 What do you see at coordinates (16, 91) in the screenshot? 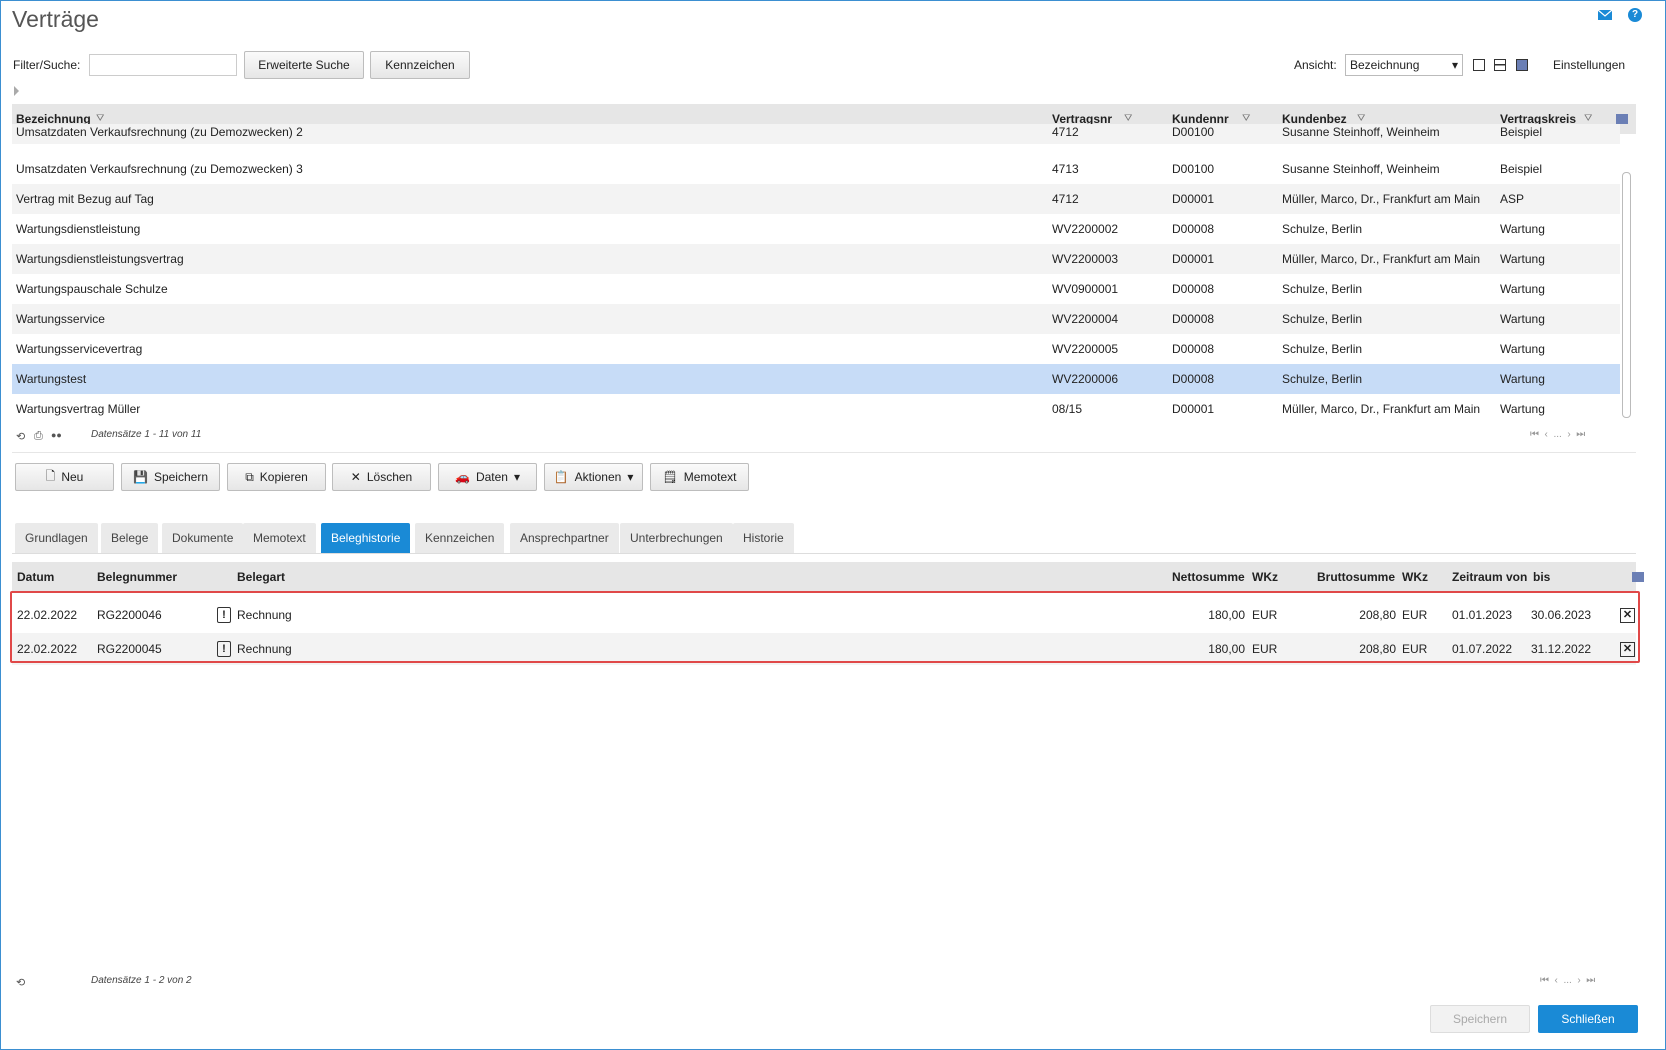
I see `expand-arrow-icon` at bounding box center [16, 91].